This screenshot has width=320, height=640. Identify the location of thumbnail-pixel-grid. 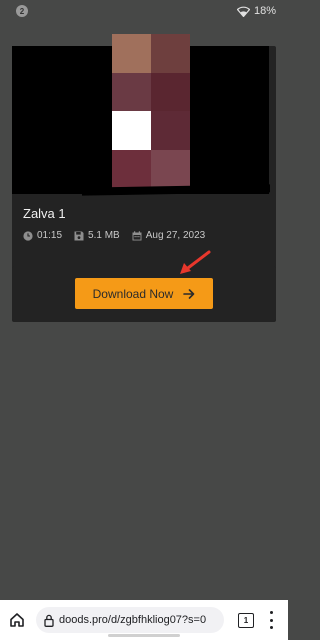
(151, 111).